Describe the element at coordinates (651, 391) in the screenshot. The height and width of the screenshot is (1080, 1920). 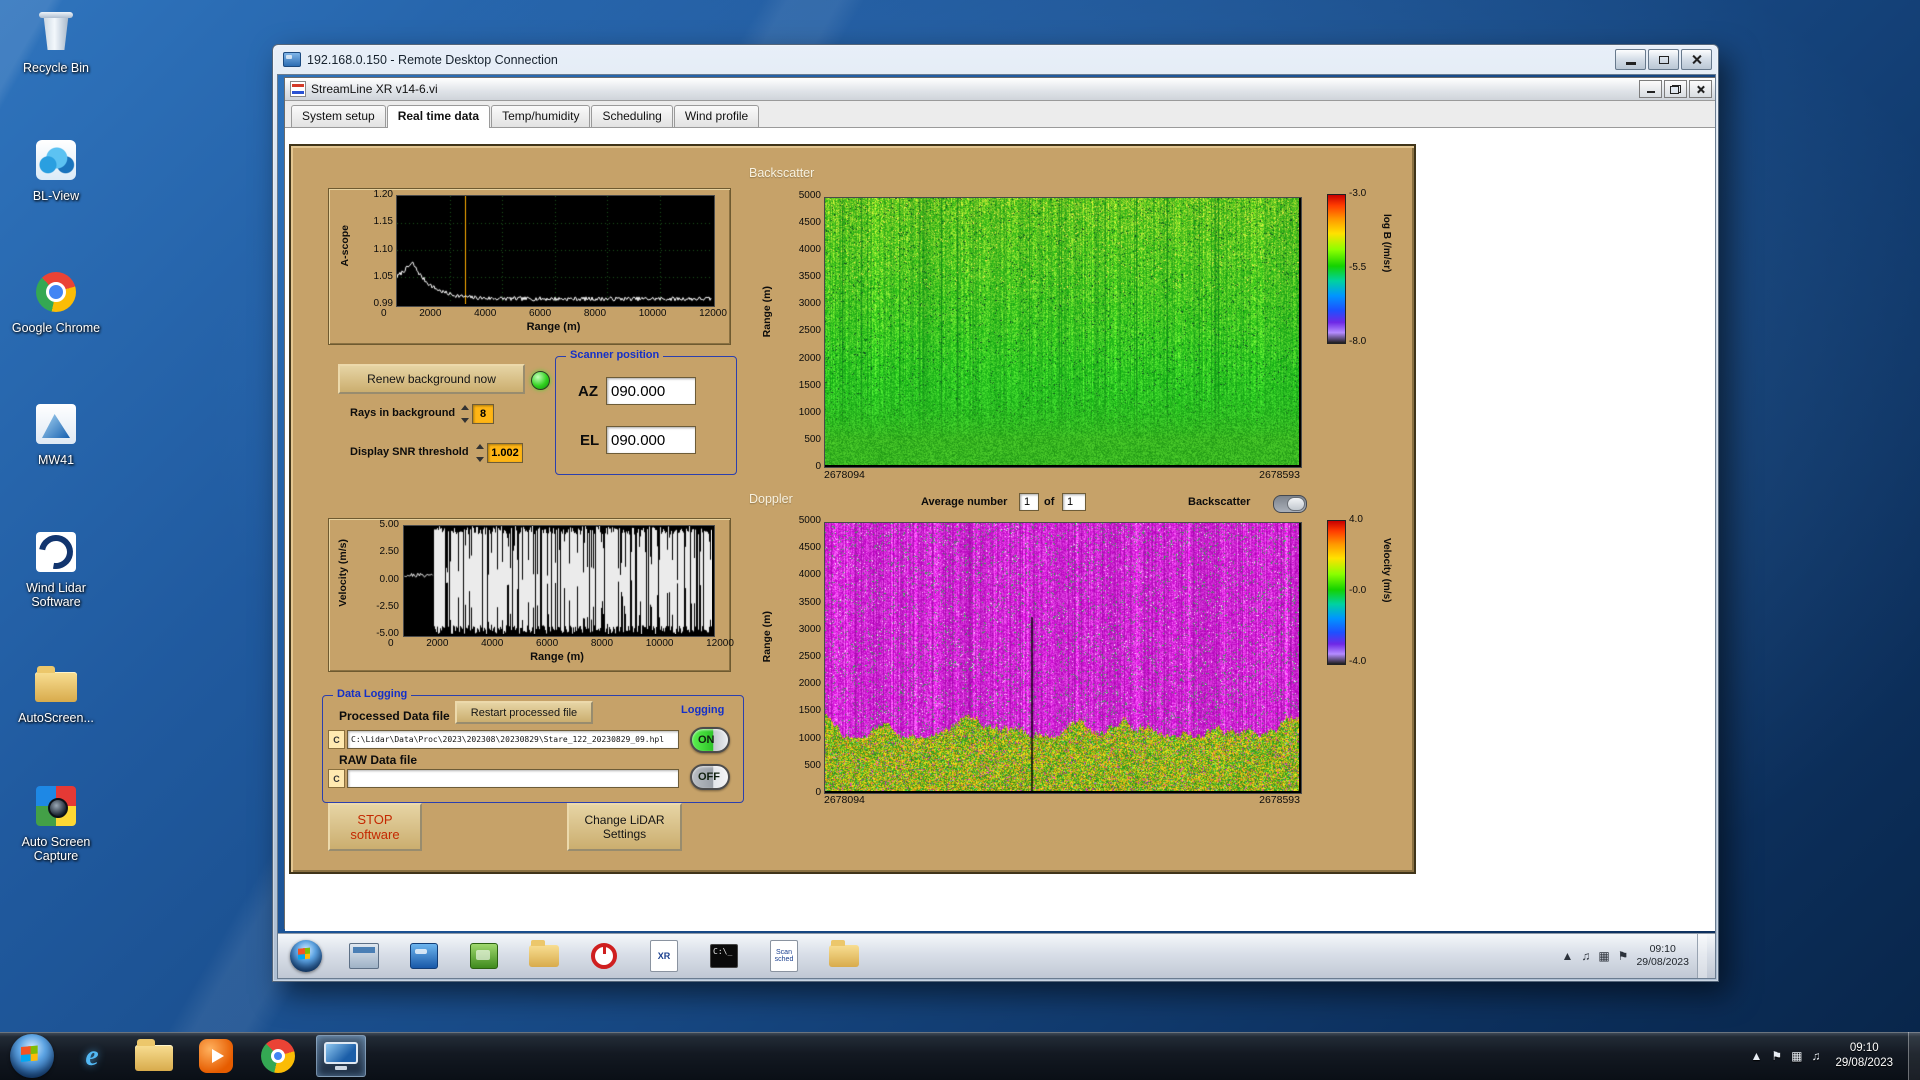
I see `az-field: 090.000` at that location.